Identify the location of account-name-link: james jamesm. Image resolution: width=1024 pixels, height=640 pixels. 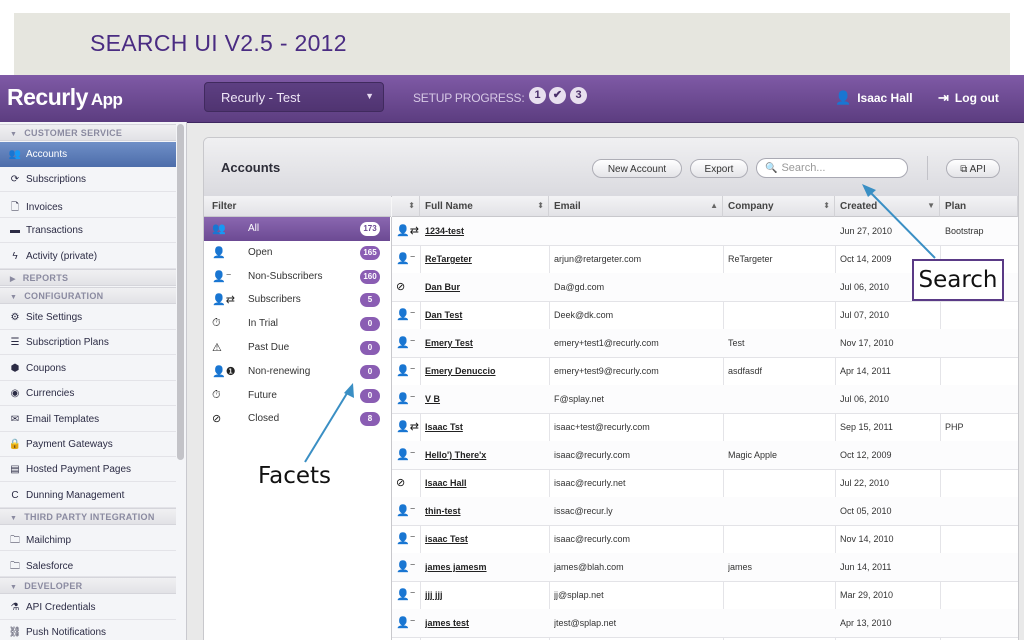
(485, 567).